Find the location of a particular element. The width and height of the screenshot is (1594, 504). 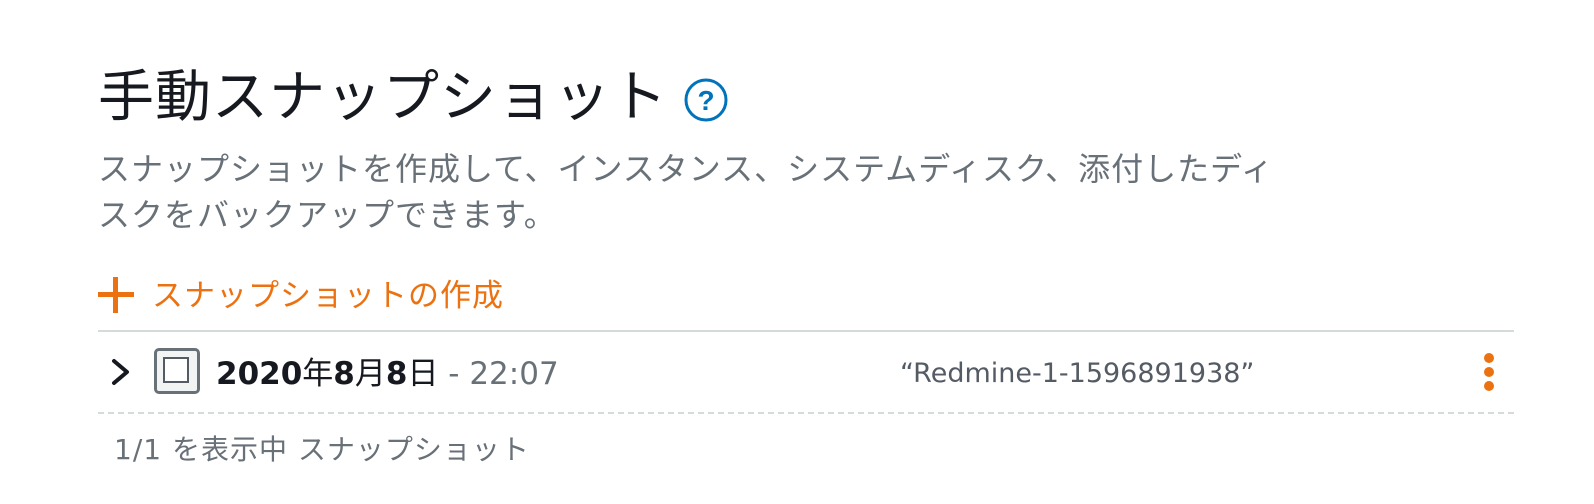

date-month-unit: 月 is located at coordinates (370, 374).